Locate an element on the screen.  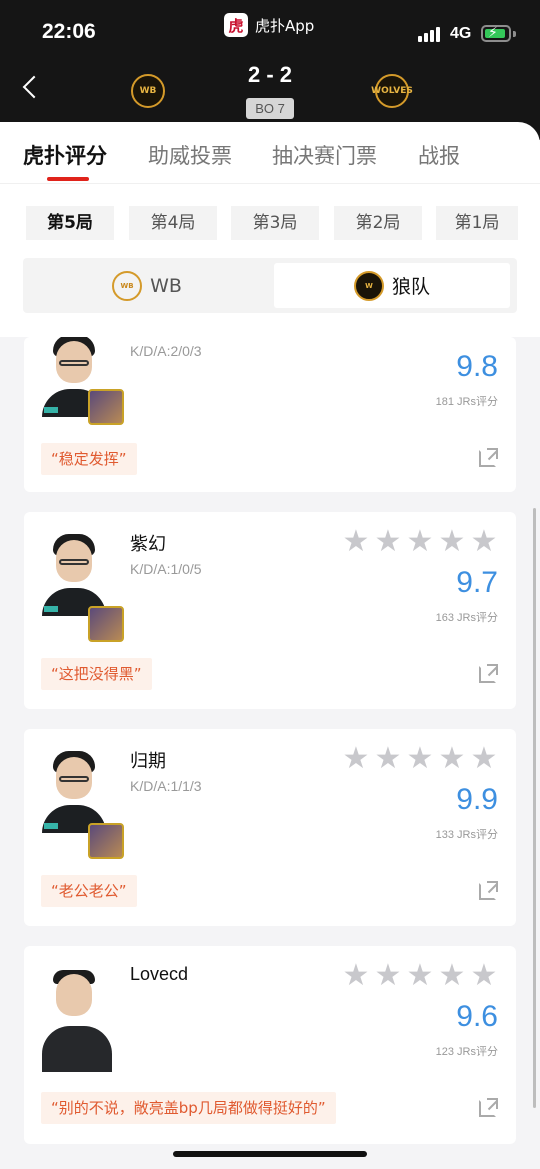
player-rating: 9.6 is located at coordinates (477, 1016).